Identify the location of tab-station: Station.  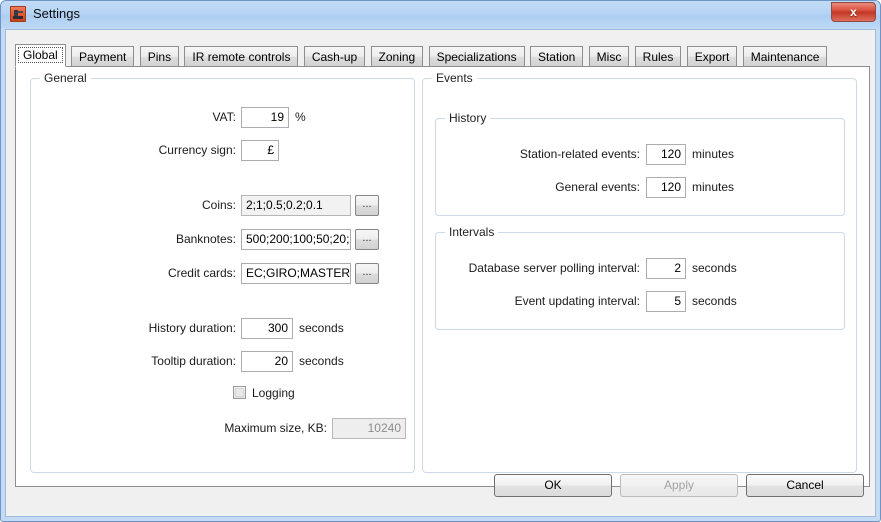
(556, 56).